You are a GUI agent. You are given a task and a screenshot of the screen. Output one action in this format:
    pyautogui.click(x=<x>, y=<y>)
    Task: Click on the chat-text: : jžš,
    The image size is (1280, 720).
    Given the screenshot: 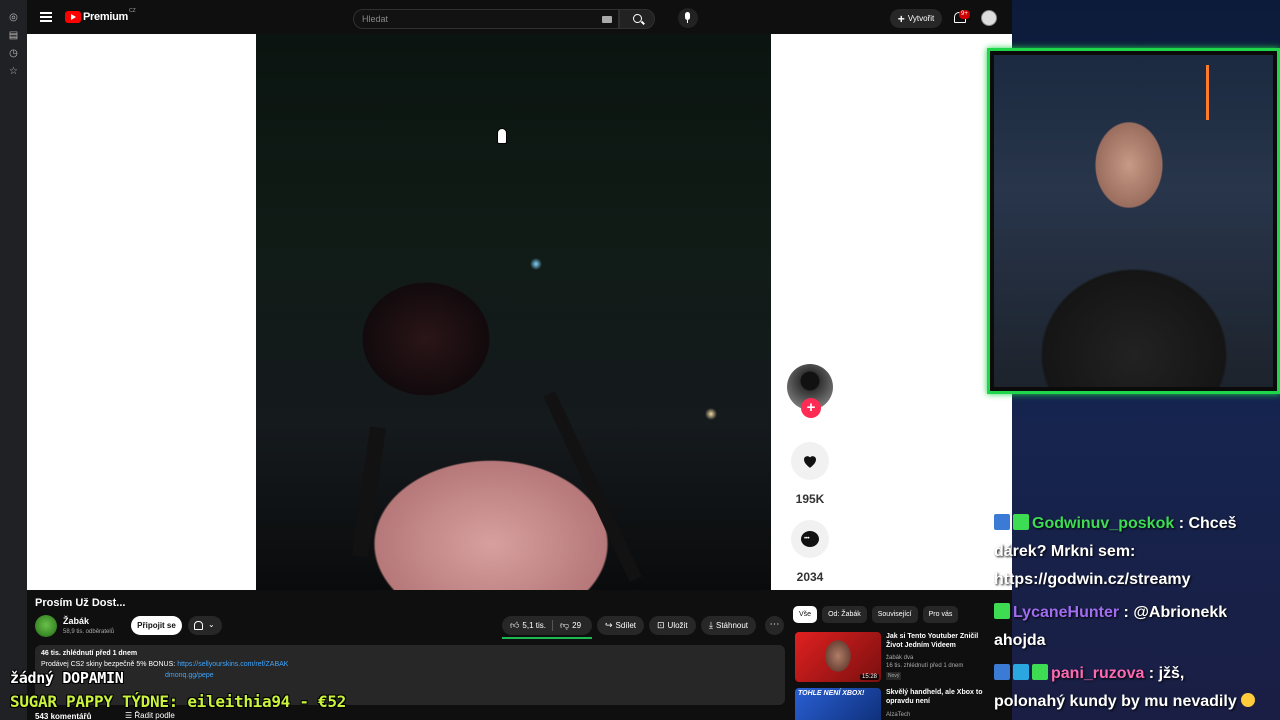 What is the action you would take?
    pyautogui.click(x=1164, y=673)
    